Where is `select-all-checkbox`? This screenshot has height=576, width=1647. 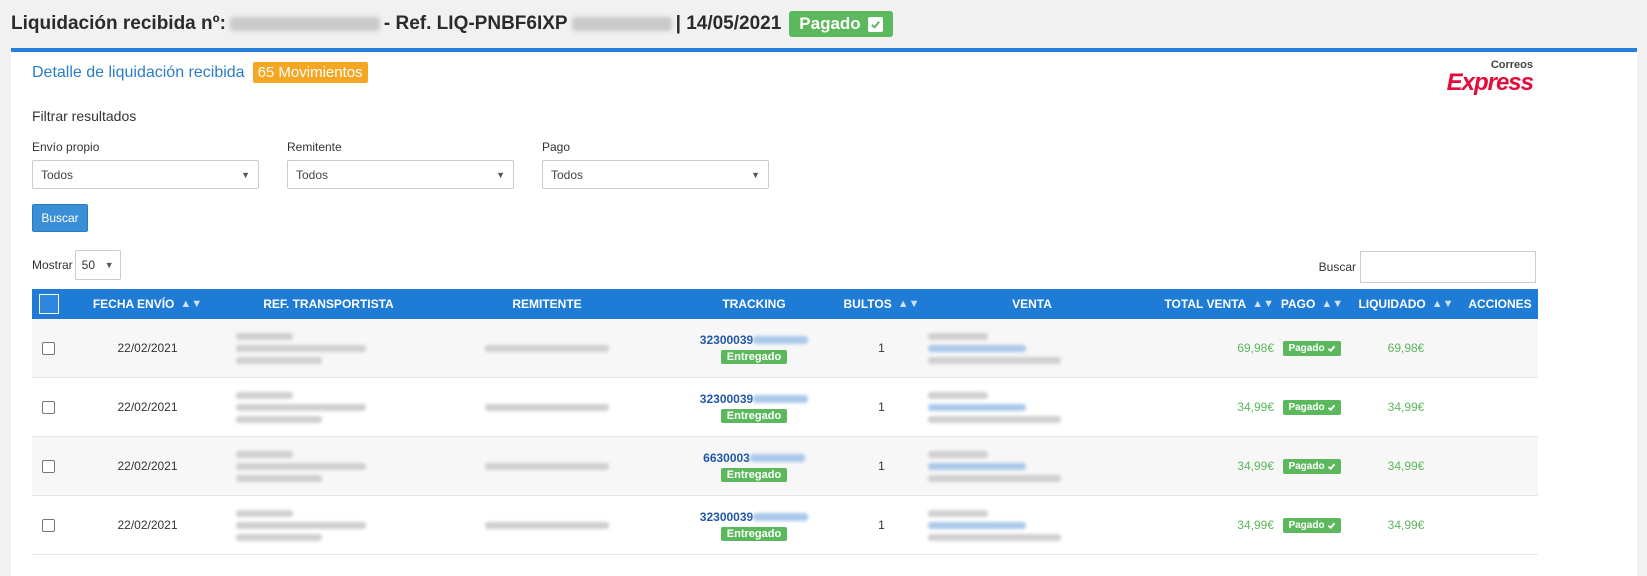 select-all-checkbox is located at coordinates (48, 304).